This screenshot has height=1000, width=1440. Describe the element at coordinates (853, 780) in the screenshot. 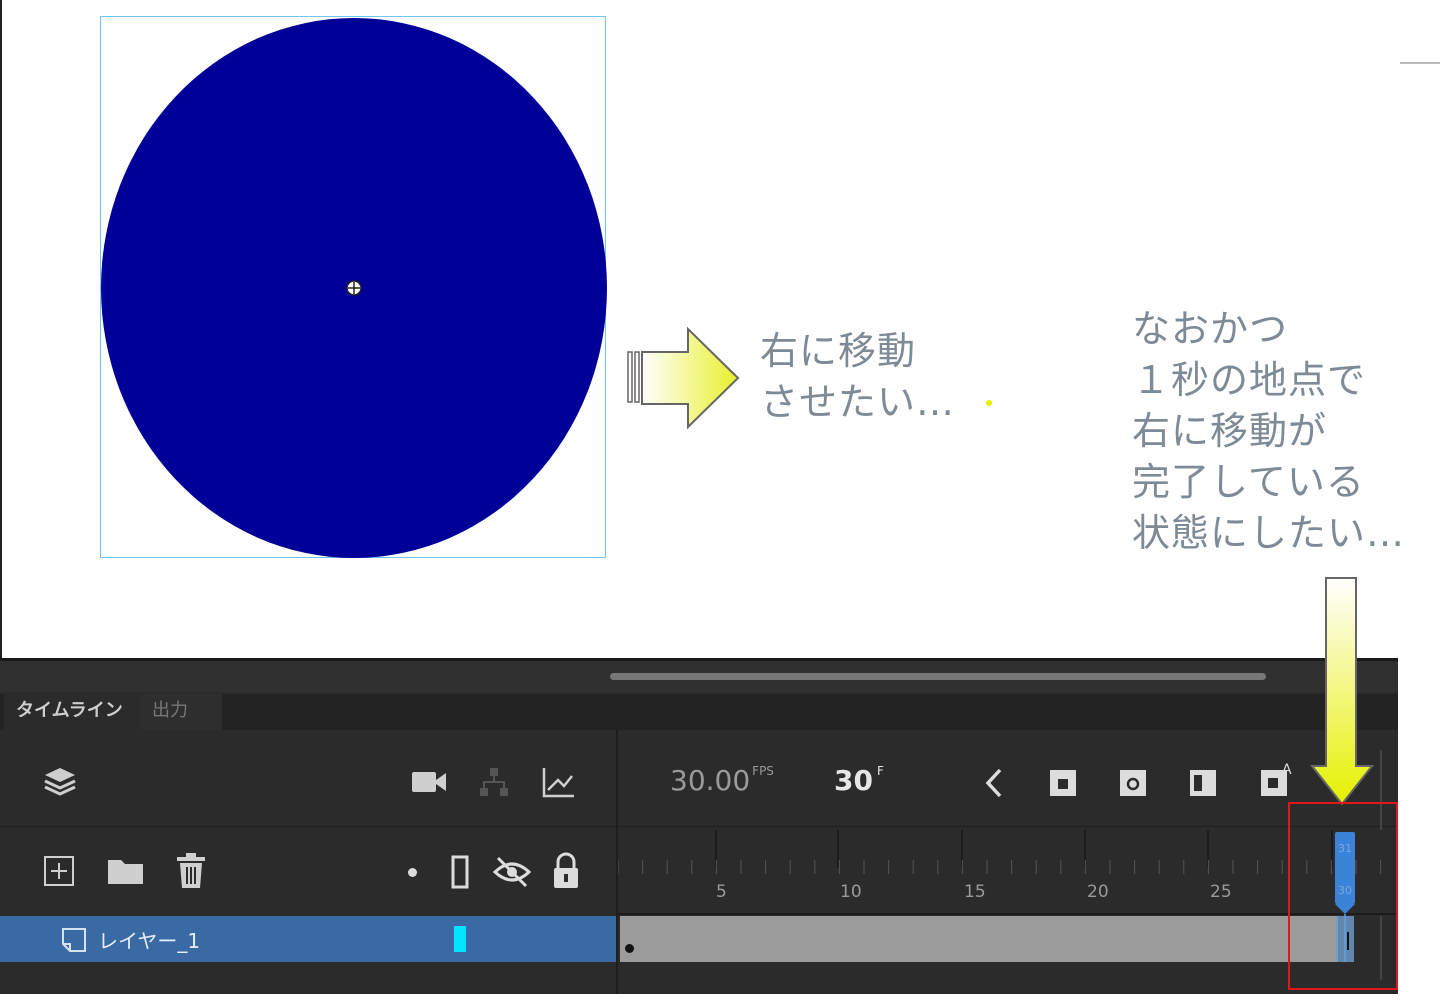

I see `current-frame-value: 30` at that location.